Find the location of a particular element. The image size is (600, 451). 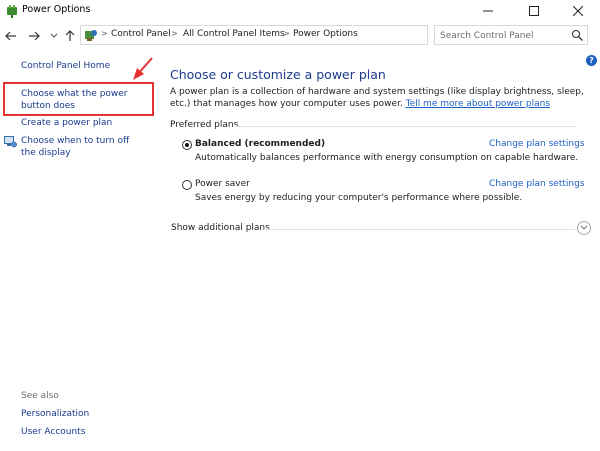

turn-off-display-link: Choose when to turn off the display is located at coordinates (81, 147).